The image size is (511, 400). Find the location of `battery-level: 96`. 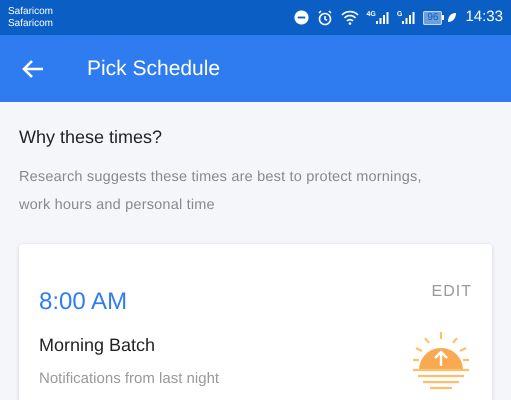

battery-level: 96 is located at coordinates (432, 17).